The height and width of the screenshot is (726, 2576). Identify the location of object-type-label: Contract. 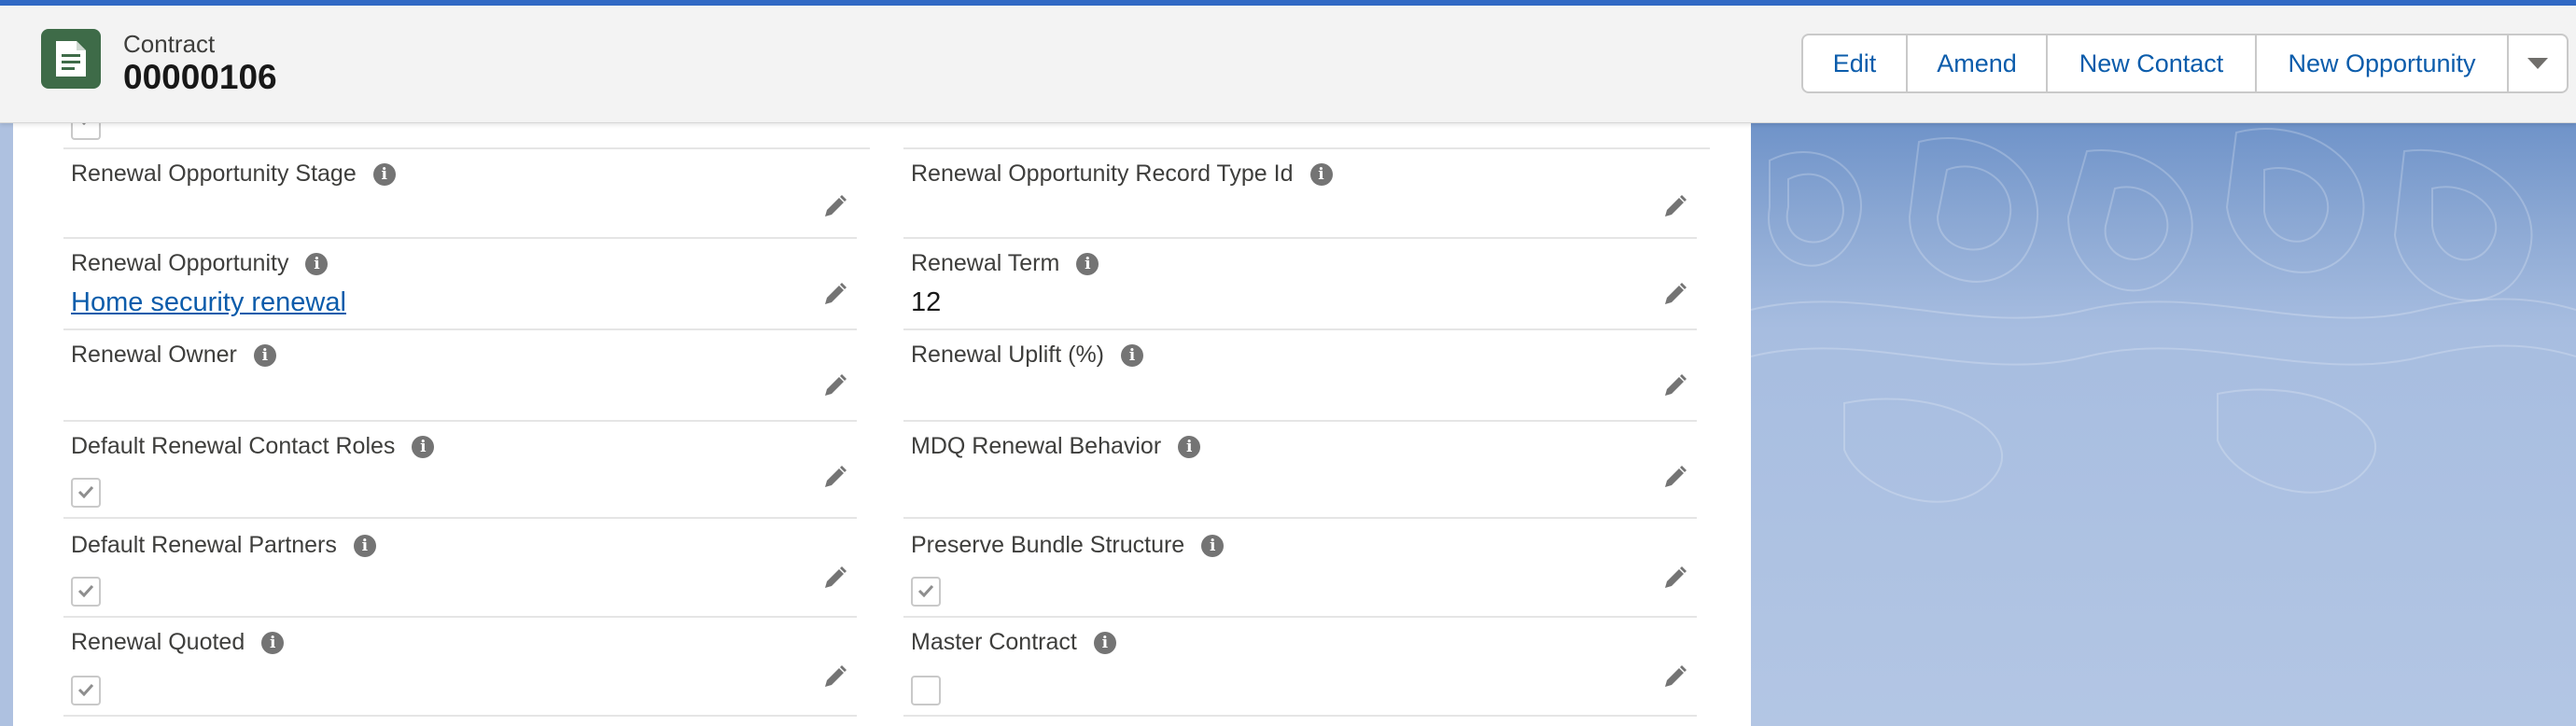
(169, 44).